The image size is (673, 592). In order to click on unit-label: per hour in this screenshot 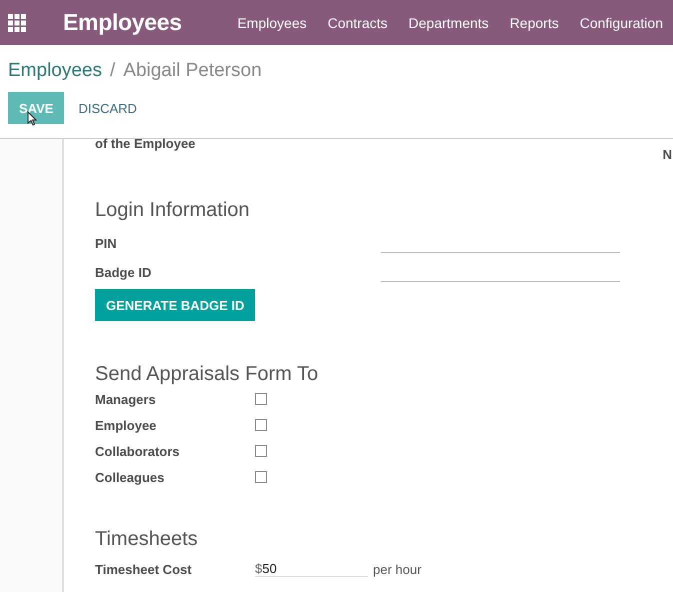, I will do `click(397, 569)`.